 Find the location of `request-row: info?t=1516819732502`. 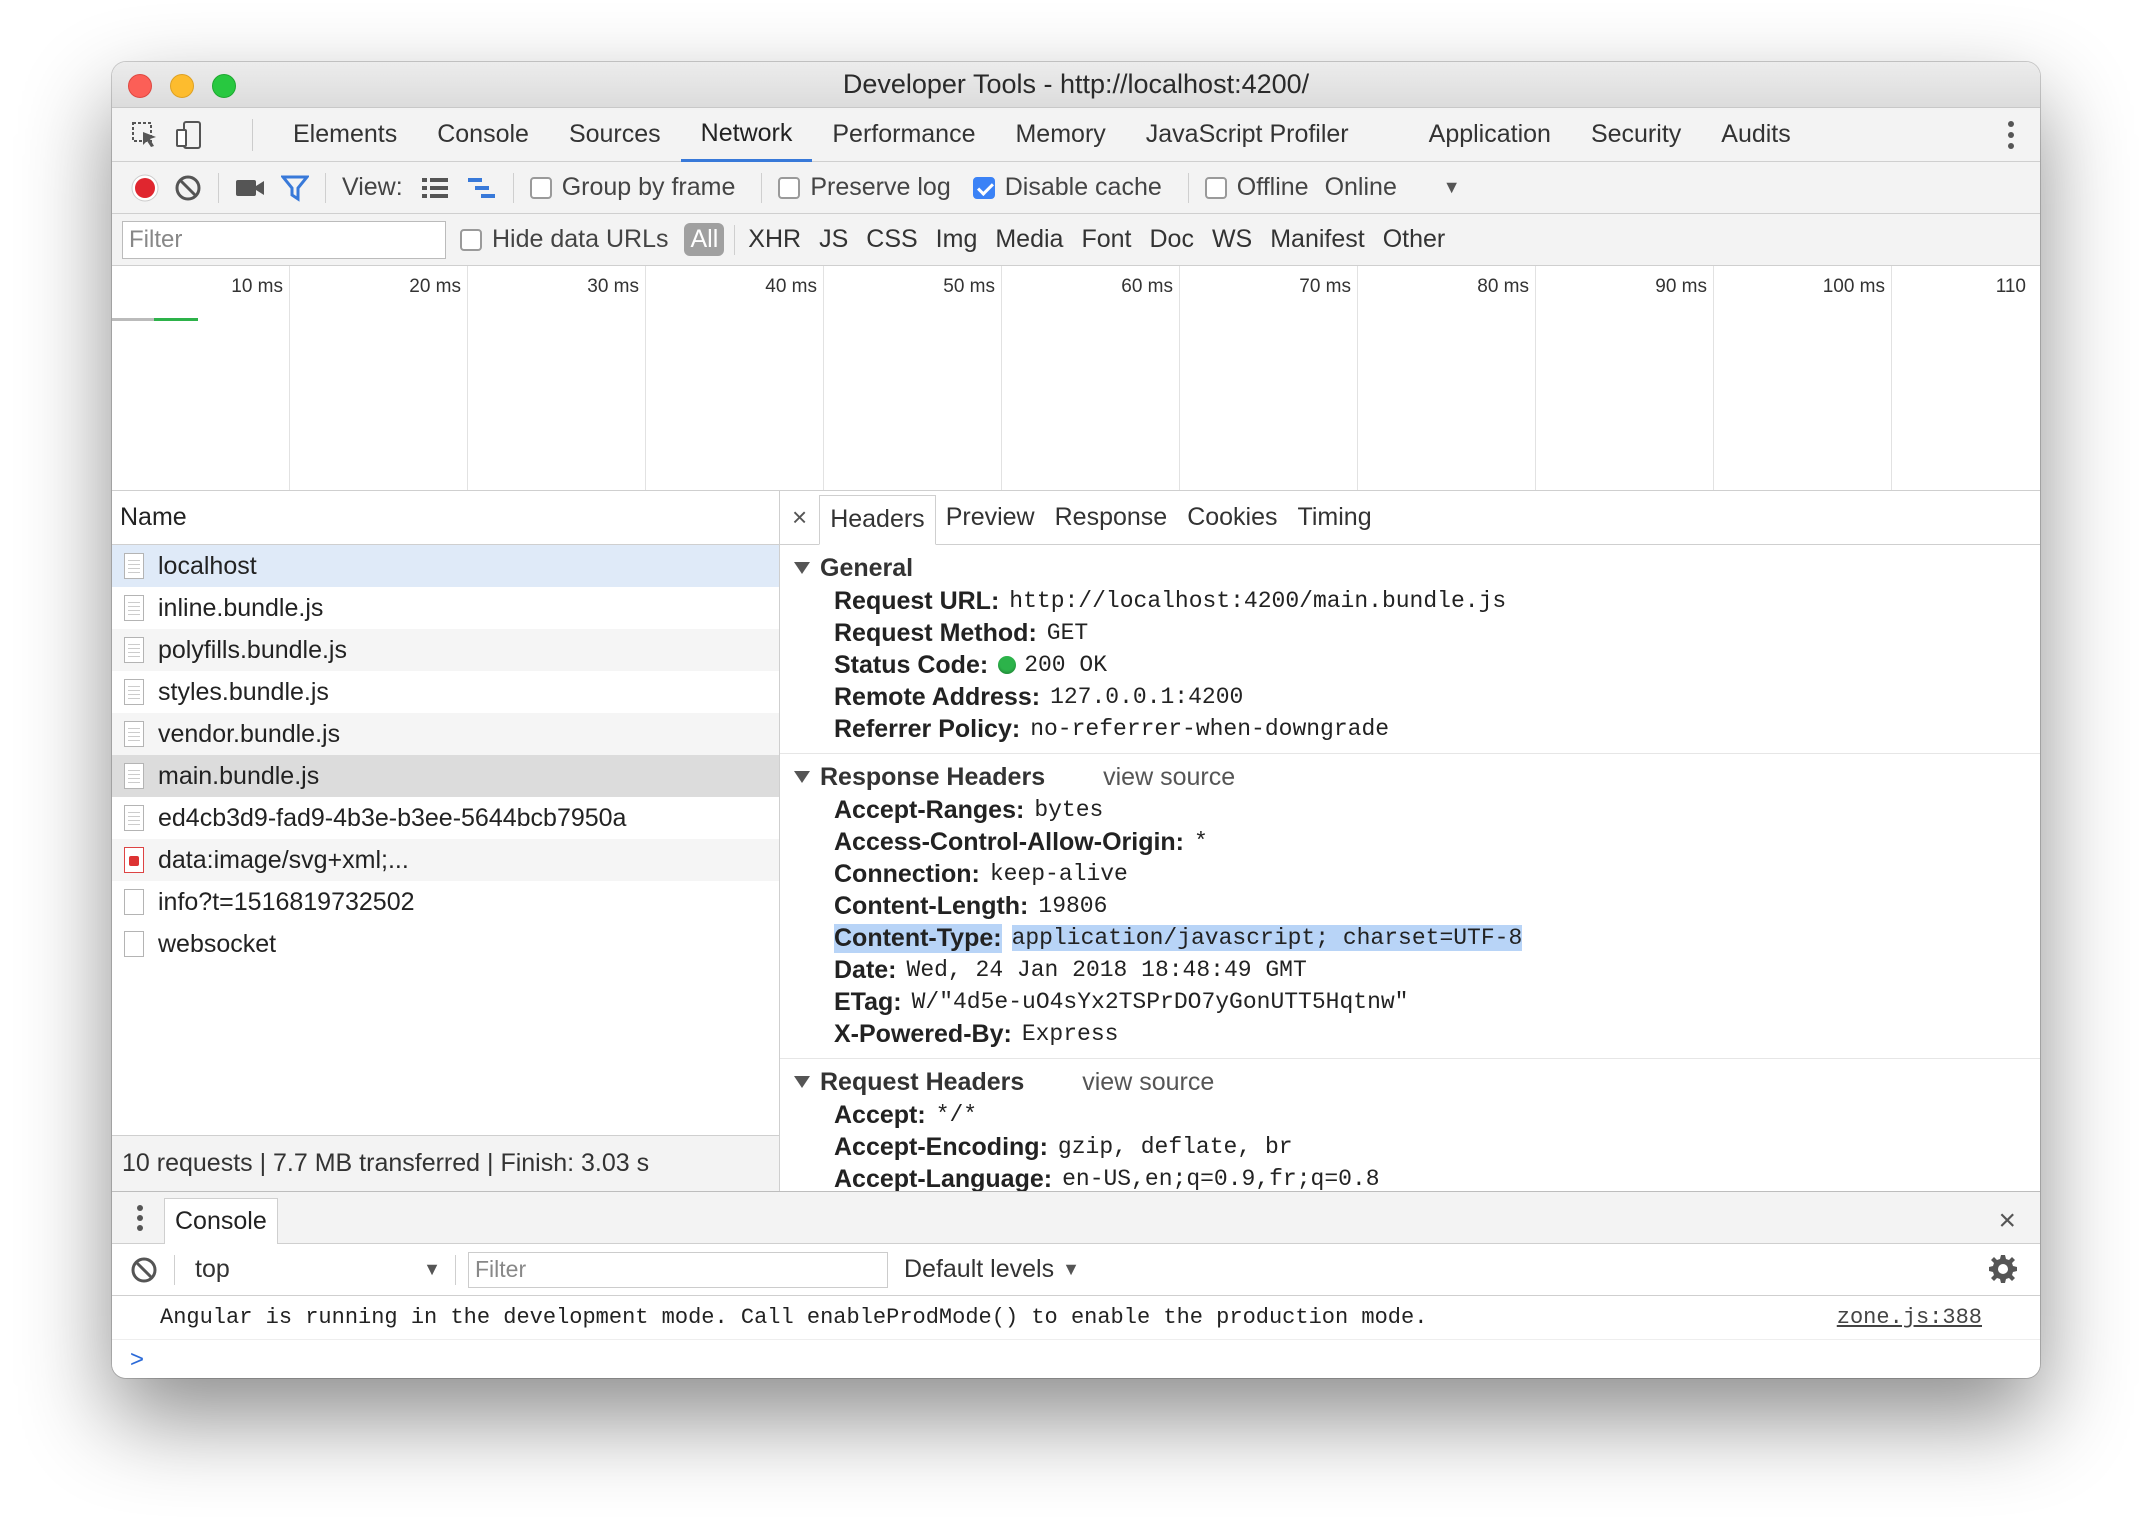

request-row: info?t=1516819732502 is located at coordinates (445, 902).